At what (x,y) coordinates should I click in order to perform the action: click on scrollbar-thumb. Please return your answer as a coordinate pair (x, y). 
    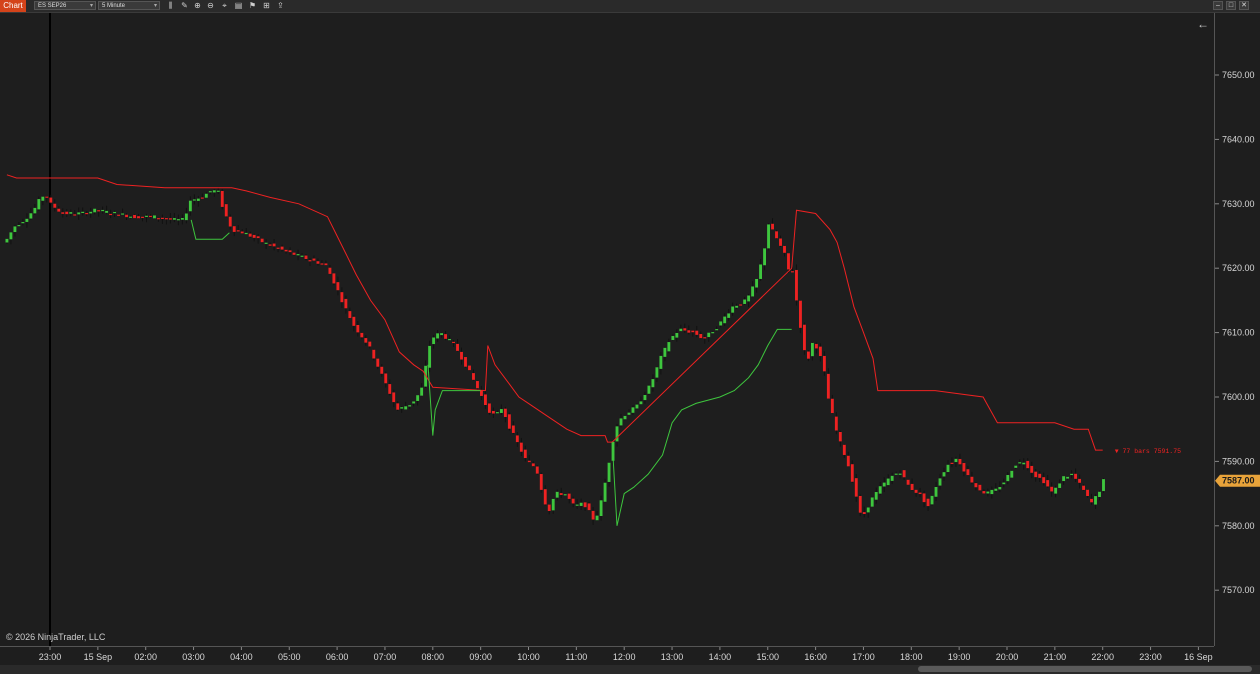
    Looking at the image, I should click on (1085, 669).